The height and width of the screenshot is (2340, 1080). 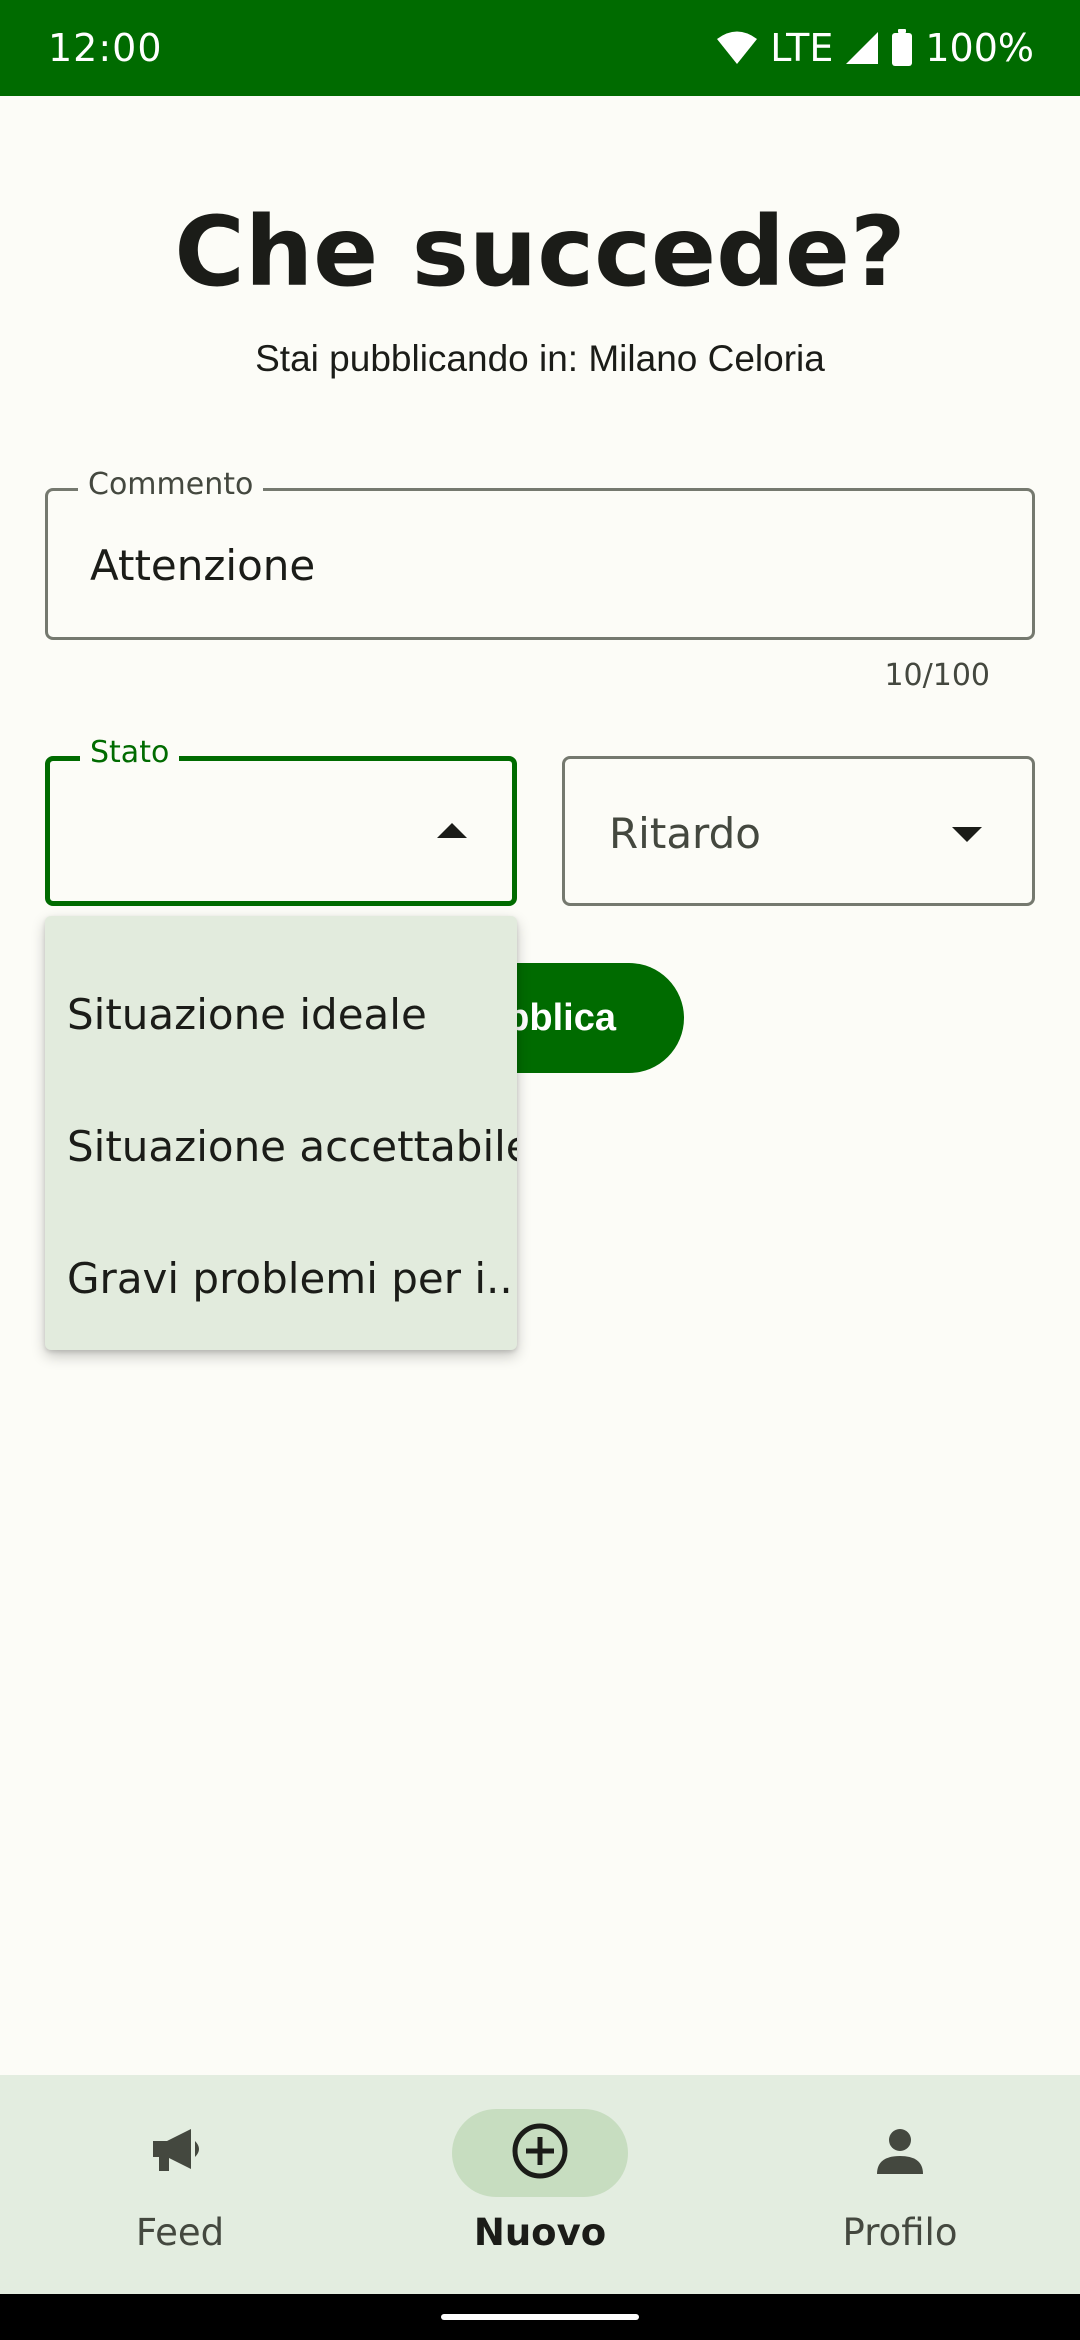 What do you see at coordinates (452, 830) in the screenshot?
I see `caret-up-icon` at bounding box center [452, 830].